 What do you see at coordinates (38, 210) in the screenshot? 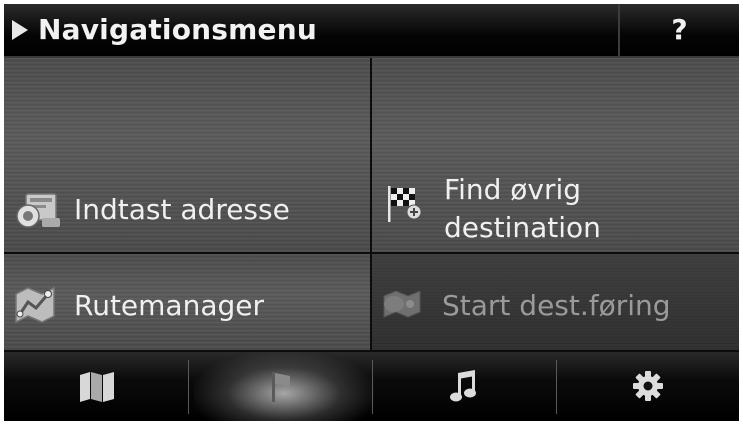
I see `address-book-icon` at bounding box center [38, 210].